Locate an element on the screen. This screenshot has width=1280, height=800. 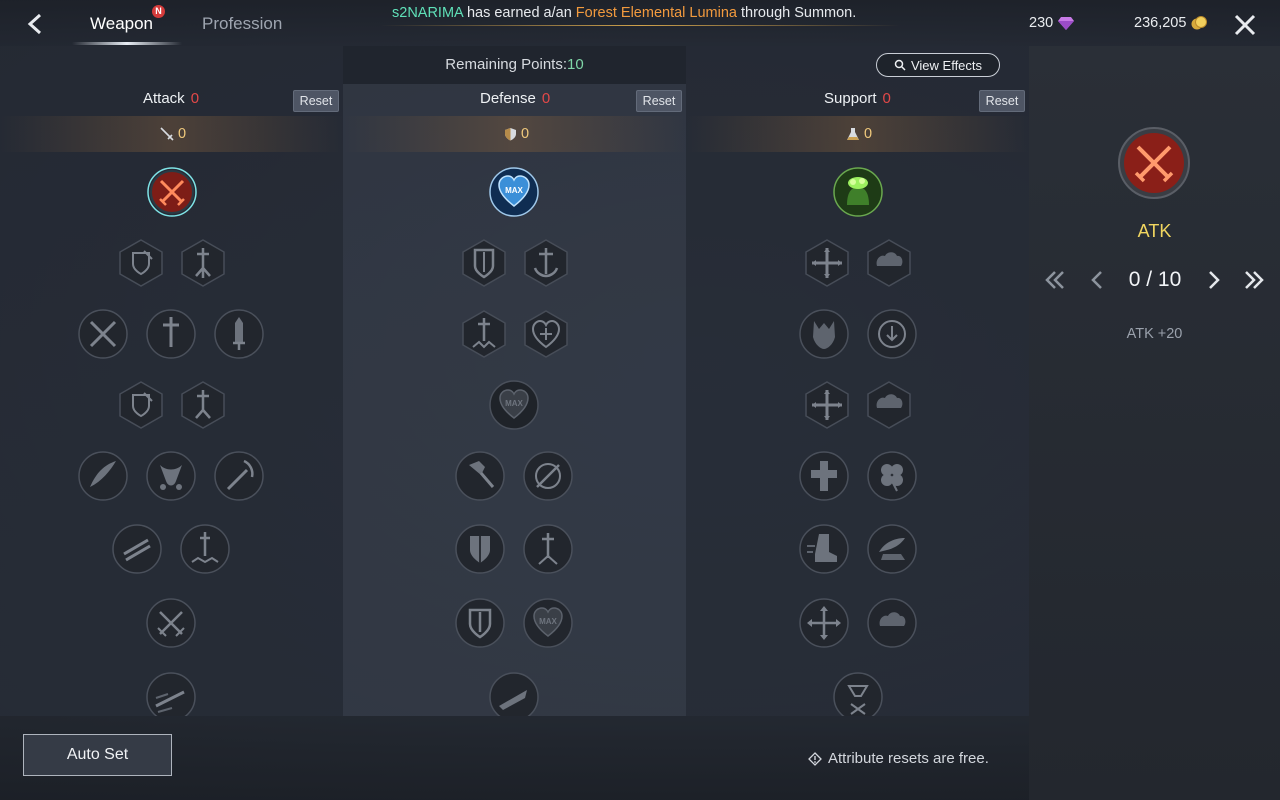
support-node-recovery is located at coordinates (892, 334).